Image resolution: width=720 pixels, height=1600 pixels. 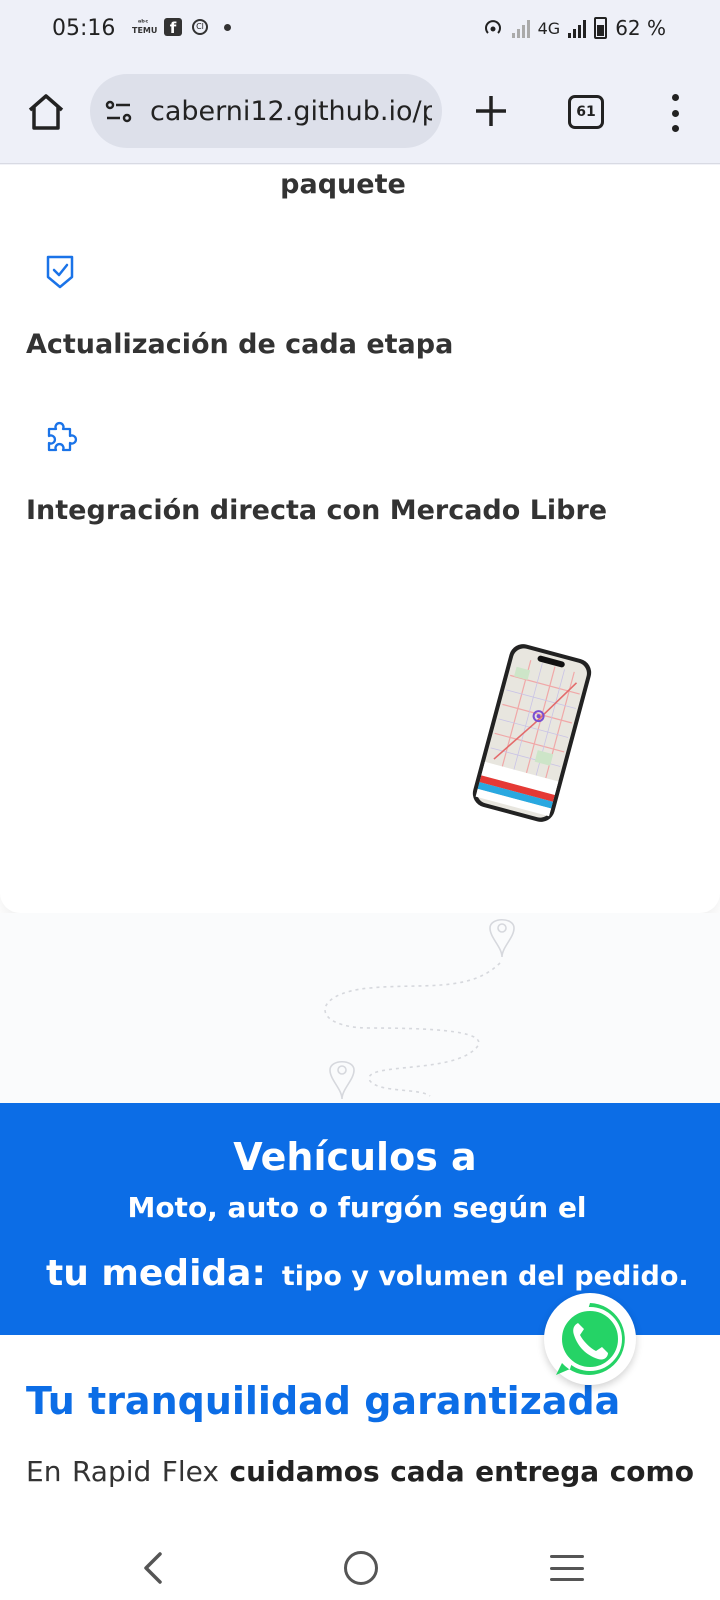 I want to click on section-word: Flex, so click(x=190, y=1471).